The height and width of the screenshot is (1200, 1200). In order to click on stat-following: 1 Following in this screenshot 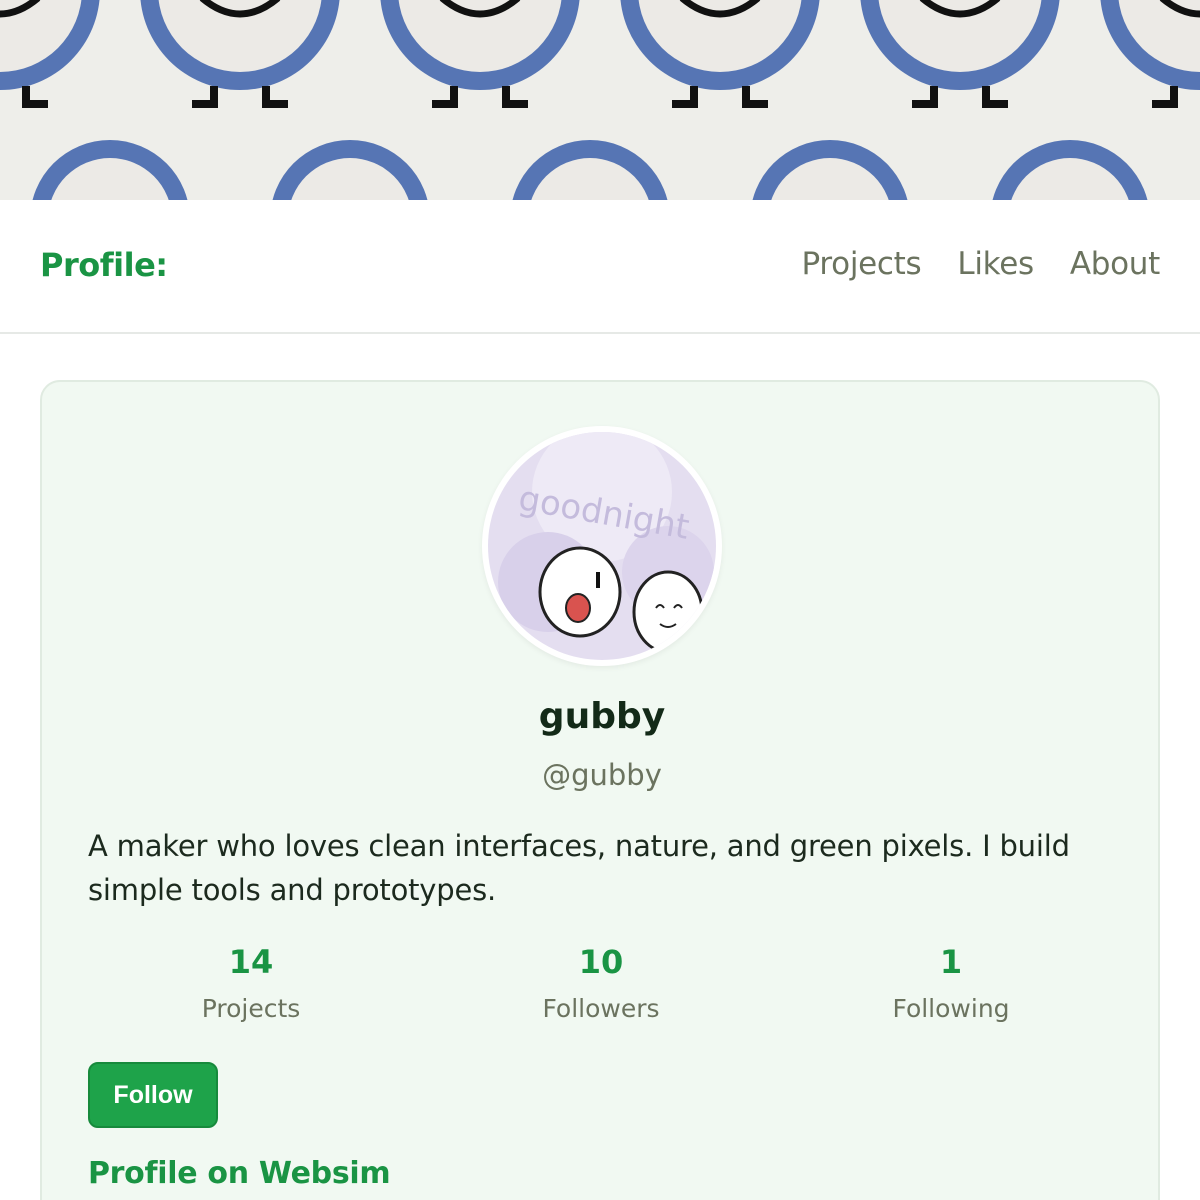, I will do `click(951, 982)`.